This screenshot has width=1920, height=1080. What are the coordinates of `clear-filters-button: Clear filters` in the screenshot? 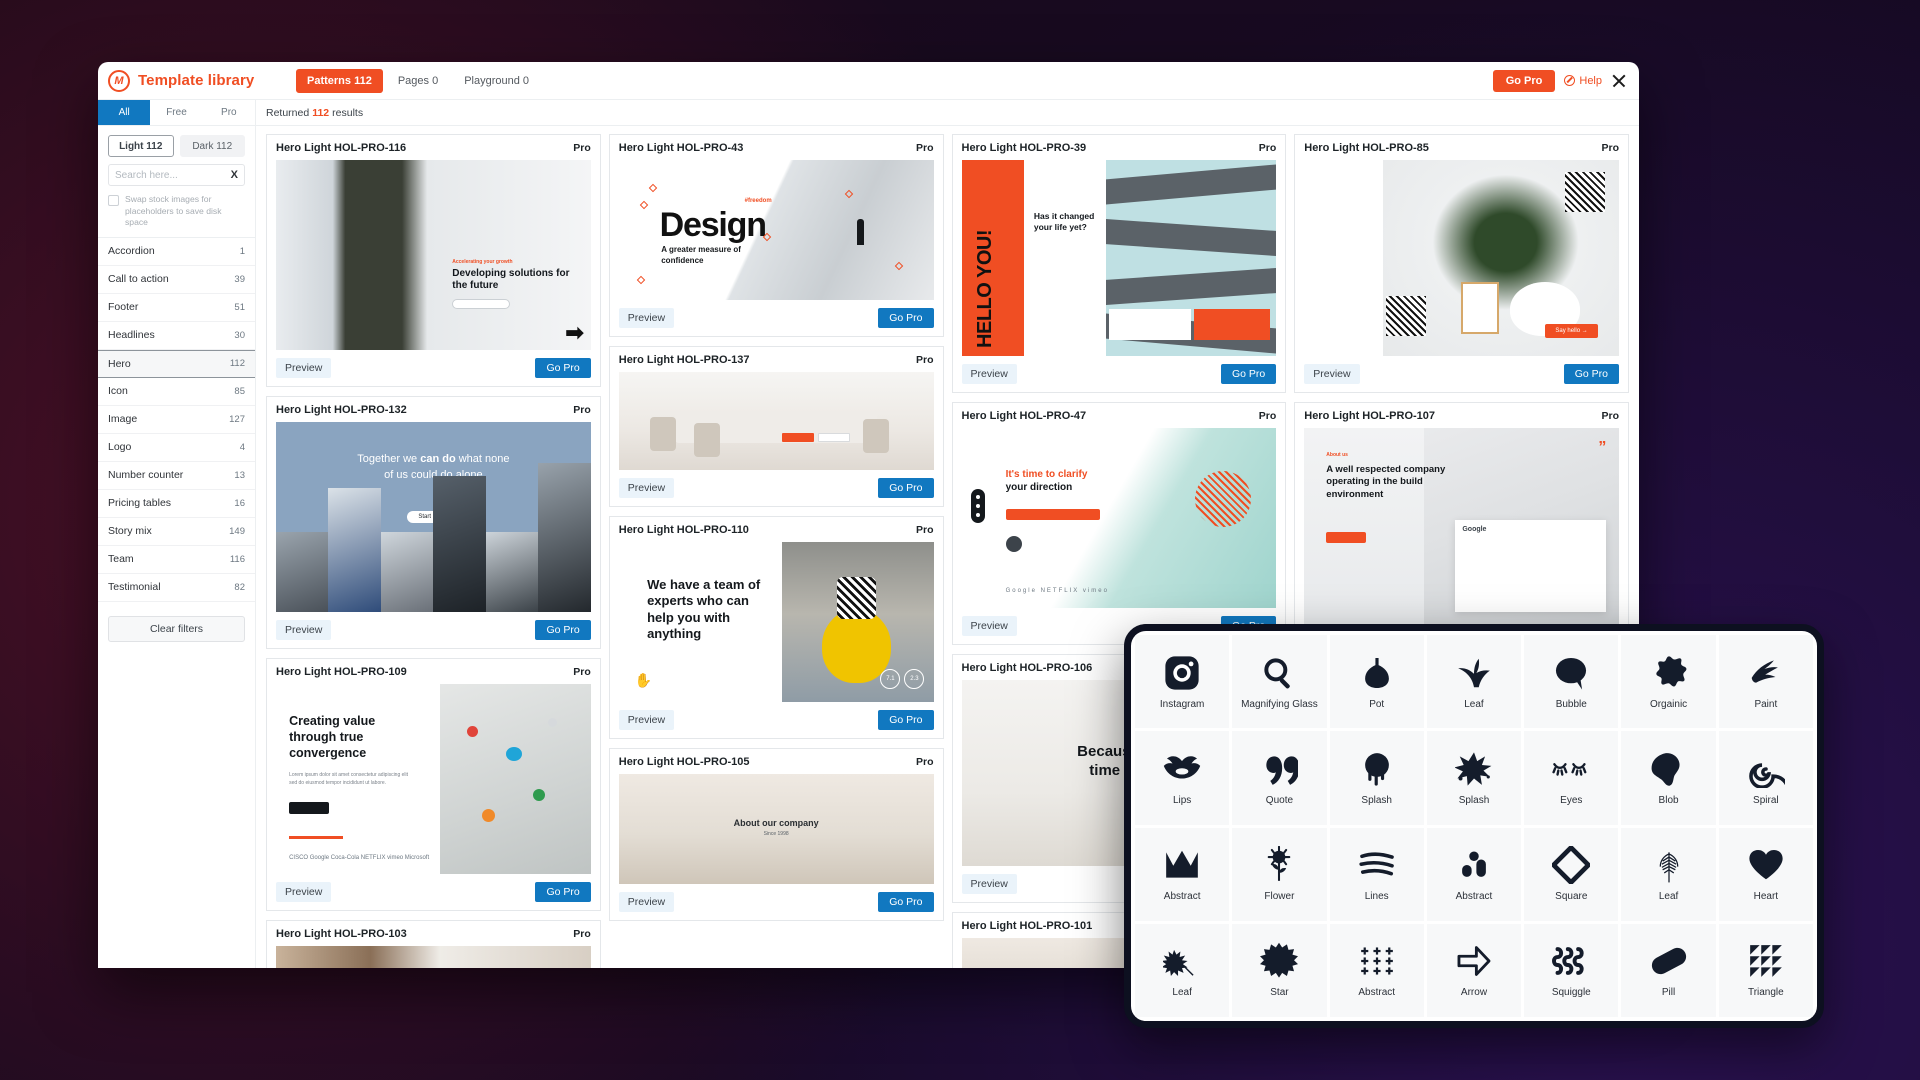 It's located at (176, 628).